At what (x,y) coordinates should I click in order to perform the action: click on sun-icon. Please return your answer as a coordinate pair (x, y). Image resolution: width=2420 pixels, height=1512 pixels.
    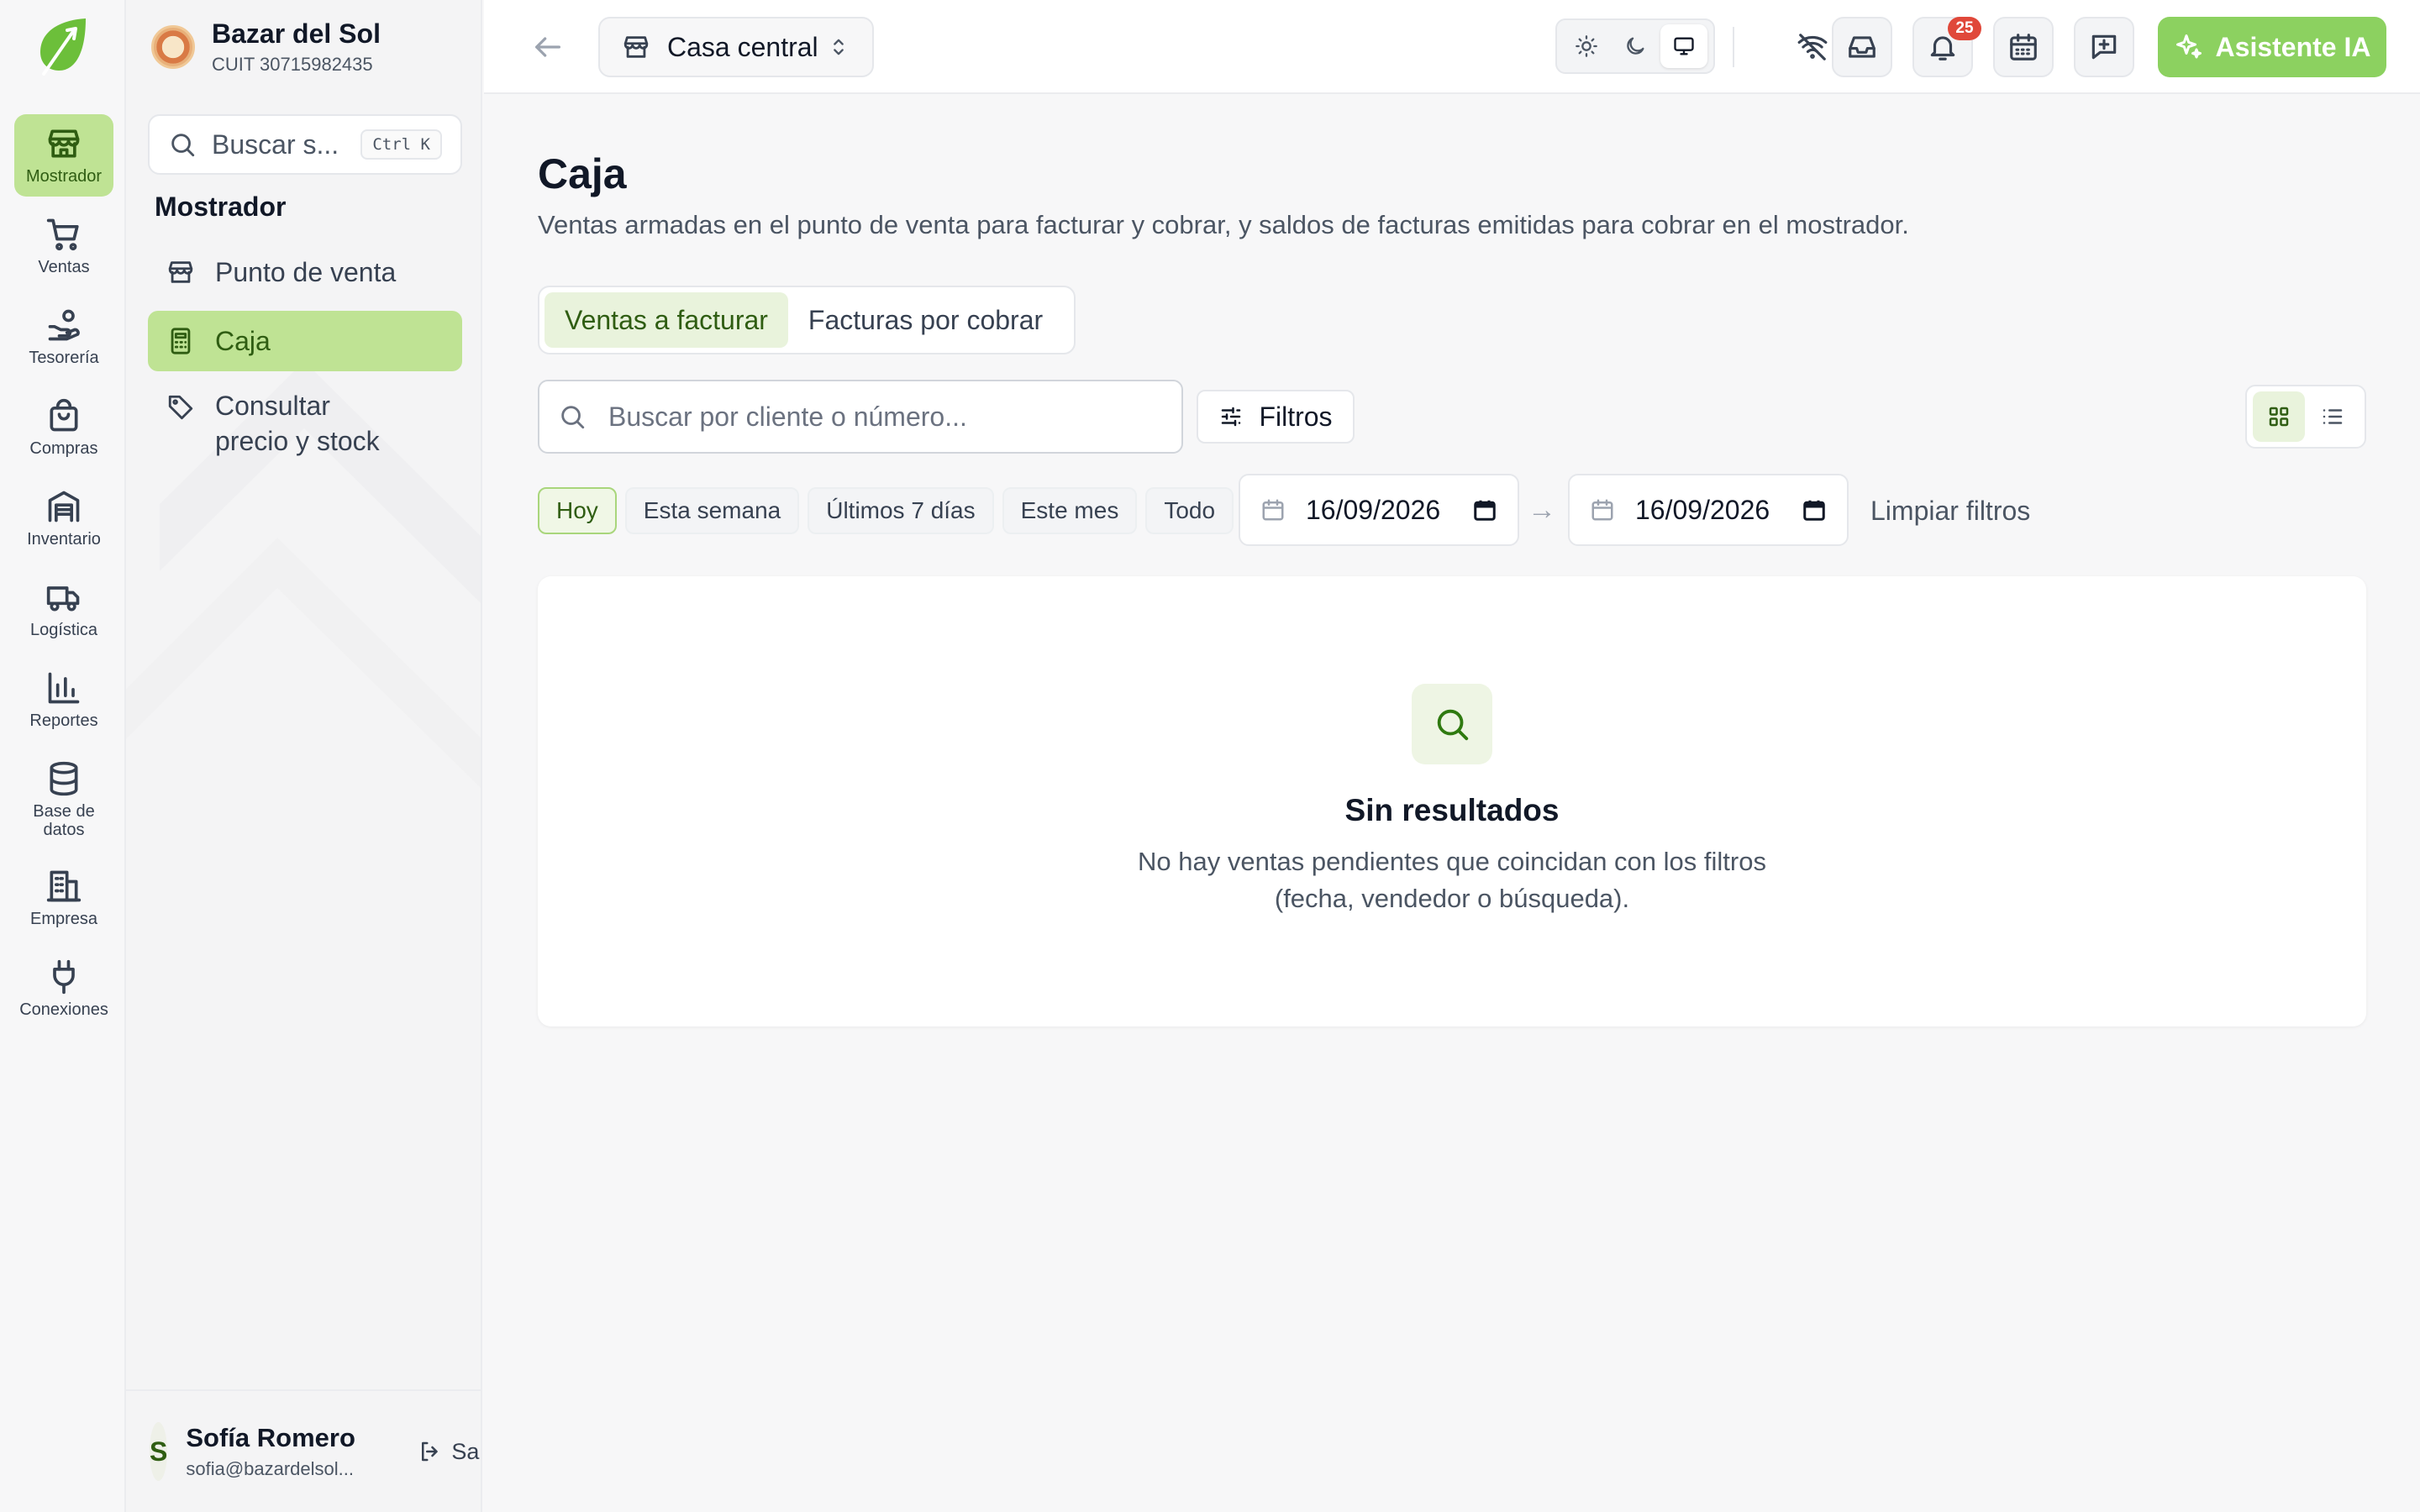
    Looking at the image, I should click on (1587, 46).